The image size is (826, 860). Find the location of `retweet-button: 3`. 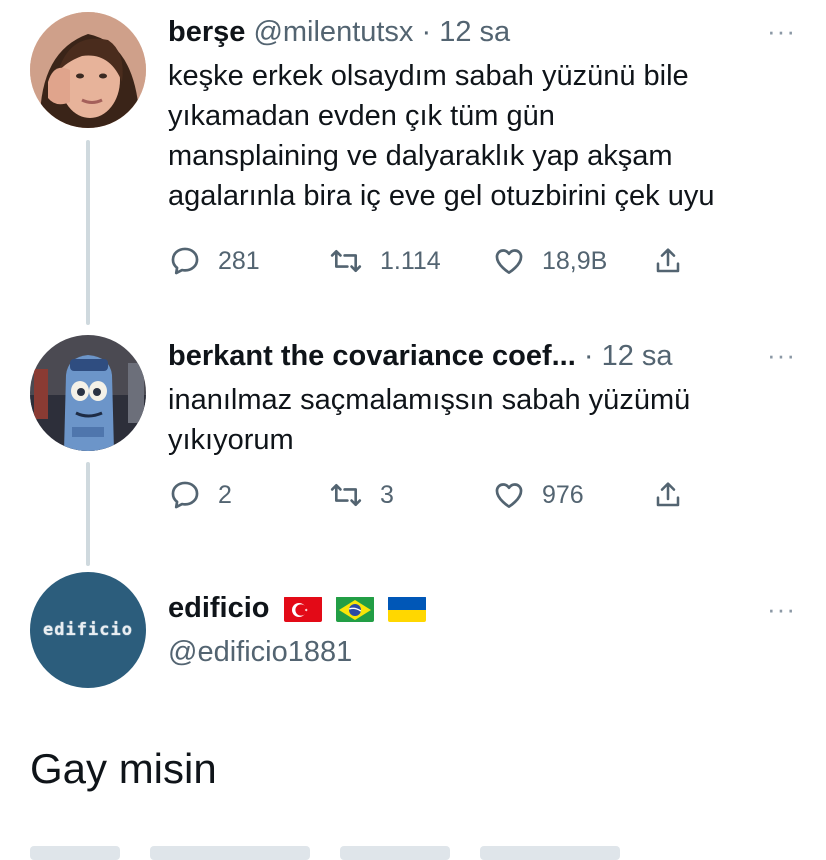

retweet-button: 3 is located at coordinates (361, 495).